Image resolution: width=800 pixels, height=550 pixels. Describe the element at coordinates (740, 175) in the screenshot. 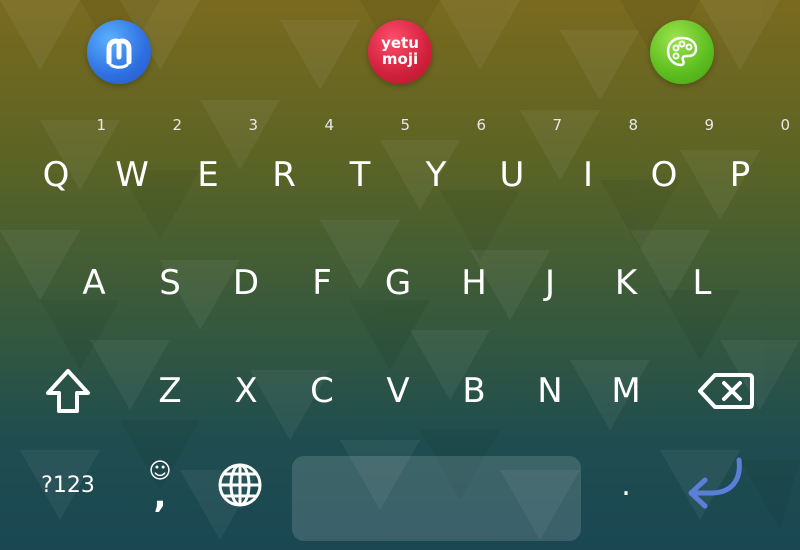

I see `key-label: P` at that location.